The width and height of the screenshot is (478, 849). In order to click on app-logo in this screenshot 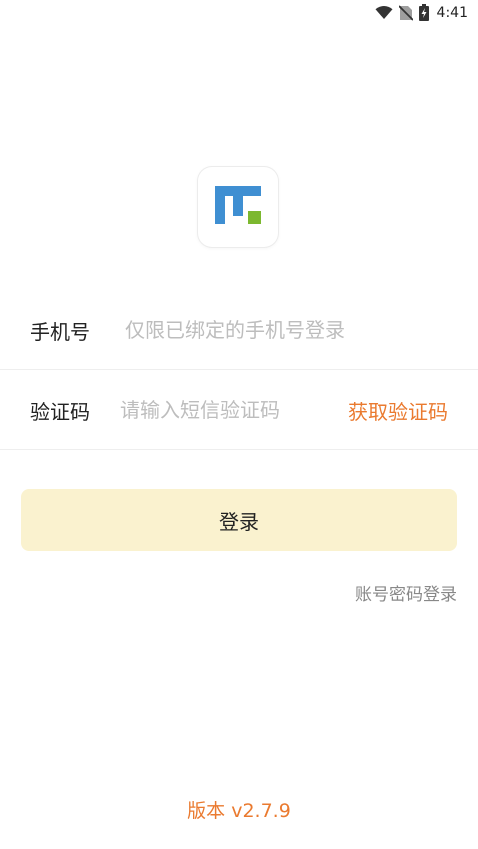, I will do `click(238, 207)`.